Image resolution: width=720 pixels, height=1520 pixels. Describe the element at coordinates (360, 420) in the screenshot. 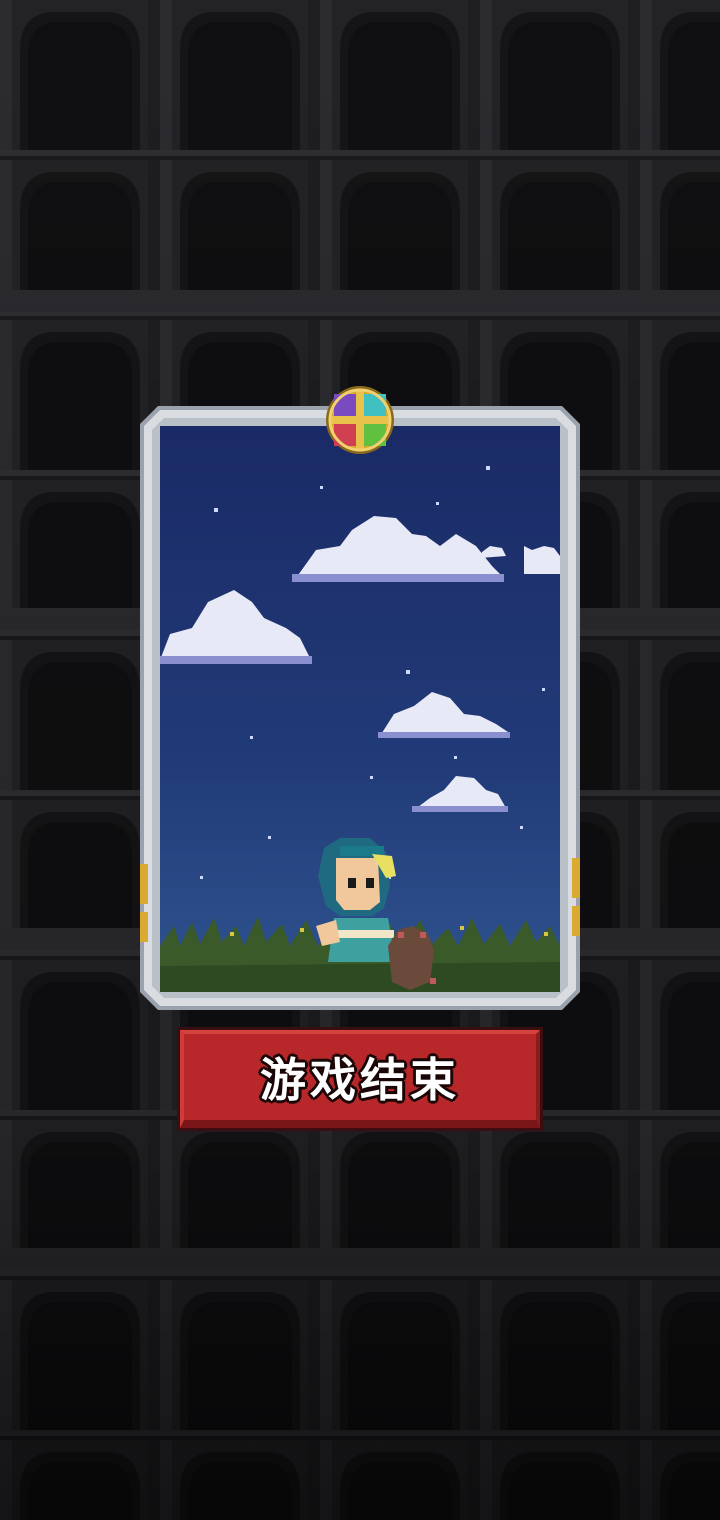

I see `compass-emblem-icon` at that location.